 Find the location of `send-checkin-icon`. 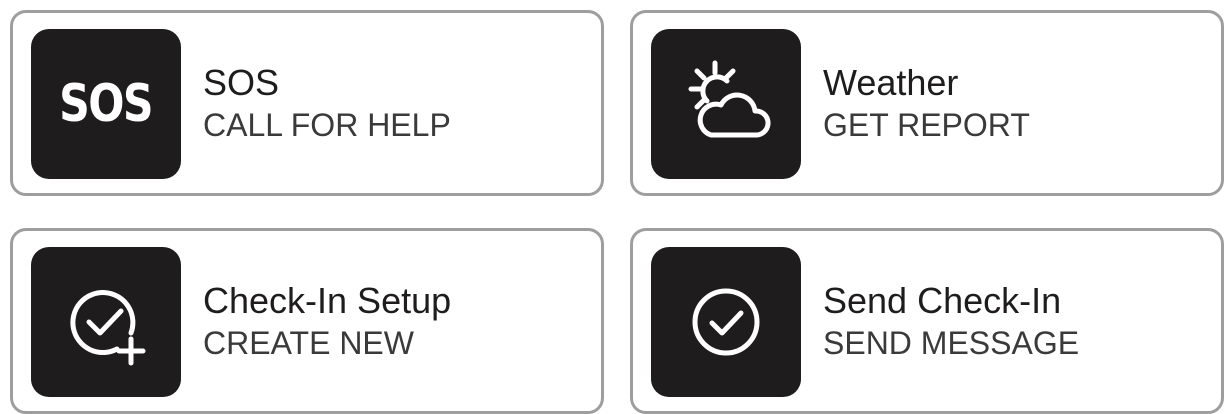

send-checkin-icon is located at coordinates (726, 322).